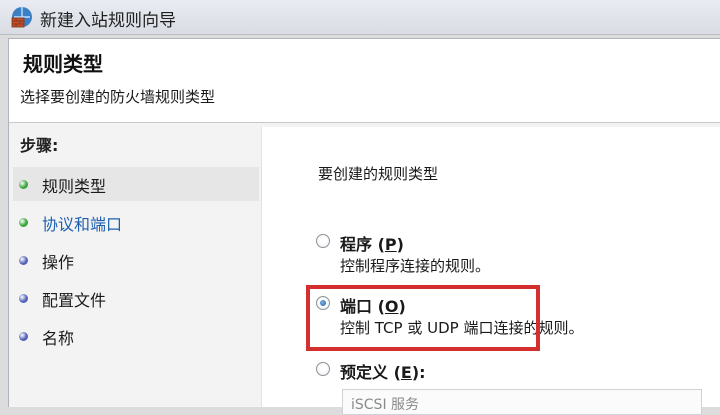 The height and width of the screenshot is (415, 720). I want to click on program-radio, so click(323, 241).